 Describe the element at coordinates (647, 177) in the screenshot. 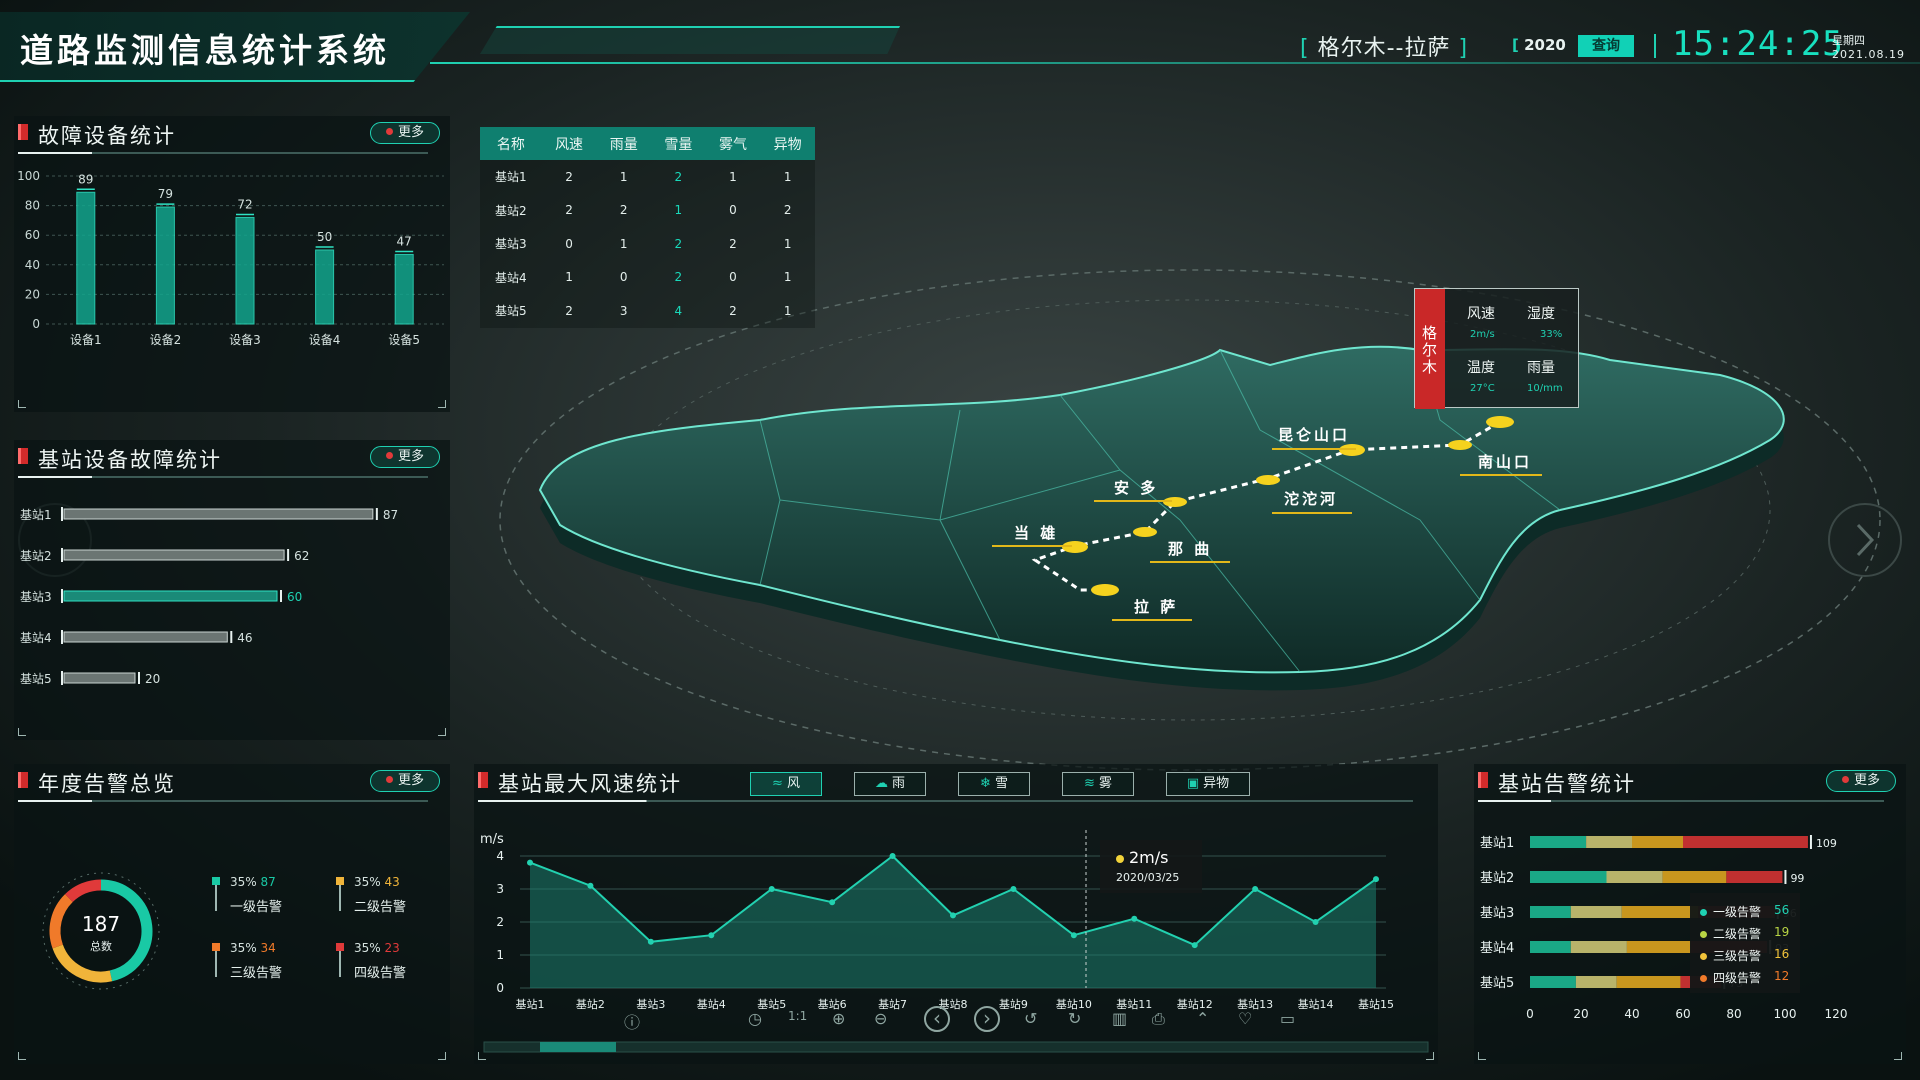

I see `table-row: 基站1 2 1 2 1 1` at that location.